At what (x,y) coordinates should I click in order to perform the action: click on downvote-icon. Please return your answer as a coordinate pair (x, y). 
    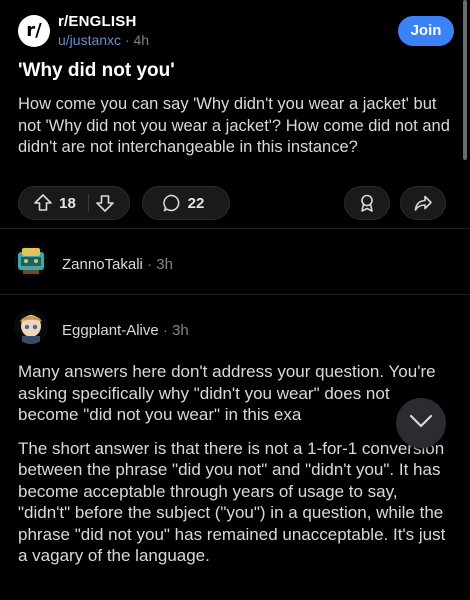
    Looking at the image, I should click on (105, 203).